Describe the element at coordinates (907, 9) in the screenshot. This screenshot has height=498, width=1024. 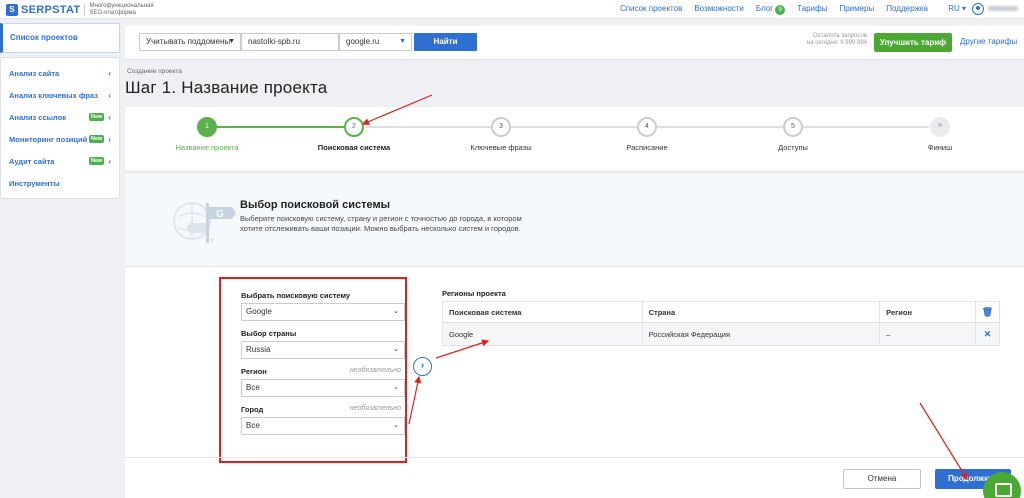
I see `nav-support-link: Поддержка` at that location.